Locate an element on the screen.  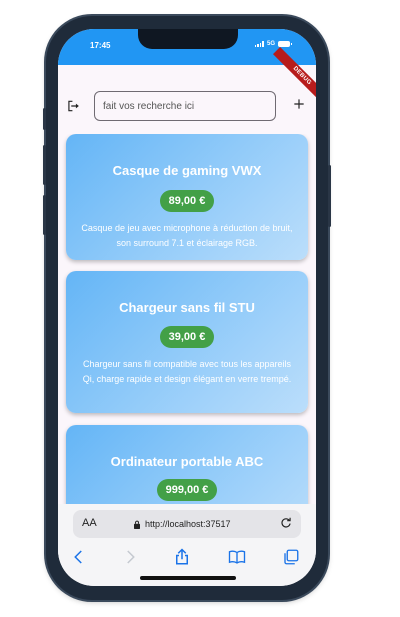
tabs-icon is located at coordinates (291, 557).